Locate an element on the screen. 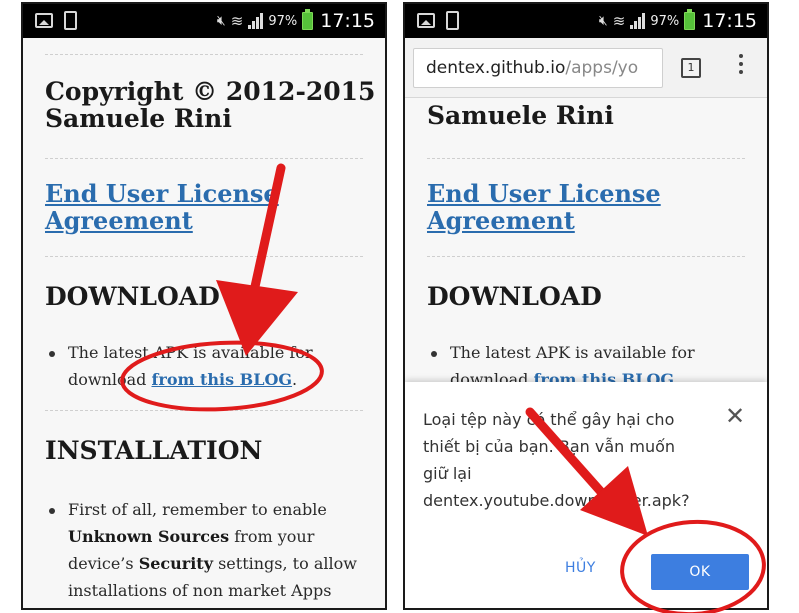  blog-link: from this BLOG is located at coordinates (222, 379).